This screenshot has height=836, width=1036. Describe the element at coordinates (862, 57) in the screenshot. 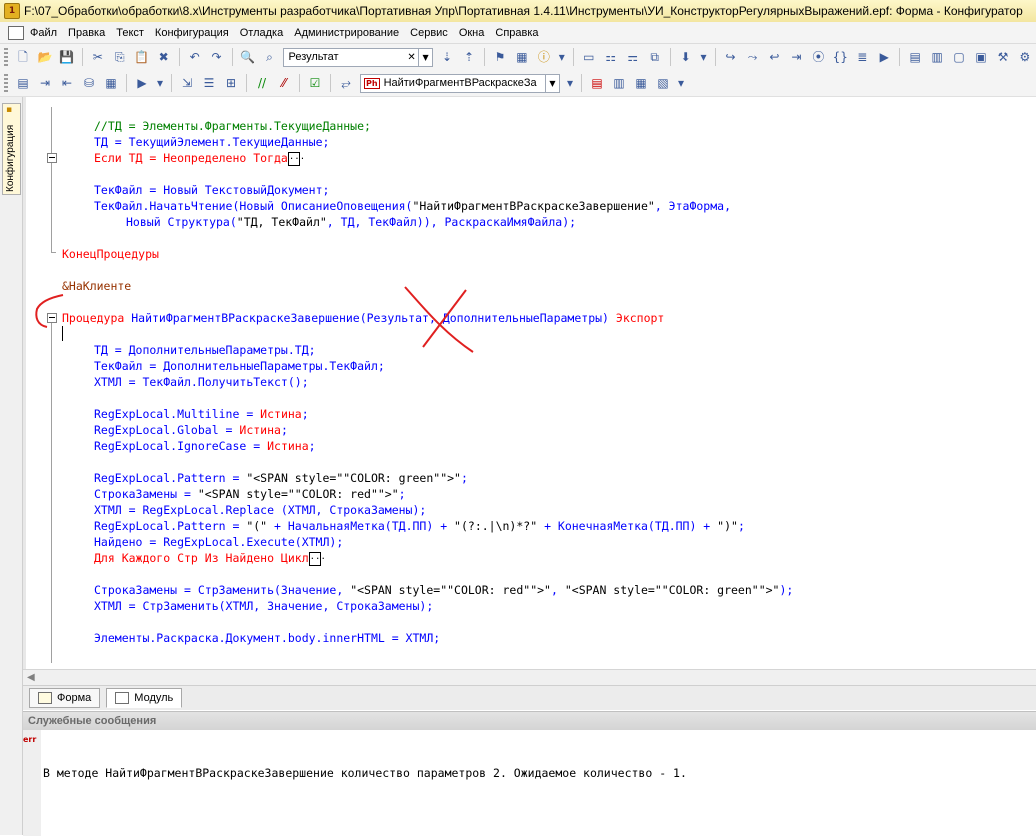

I see `stack-icon: ≣` at that location.